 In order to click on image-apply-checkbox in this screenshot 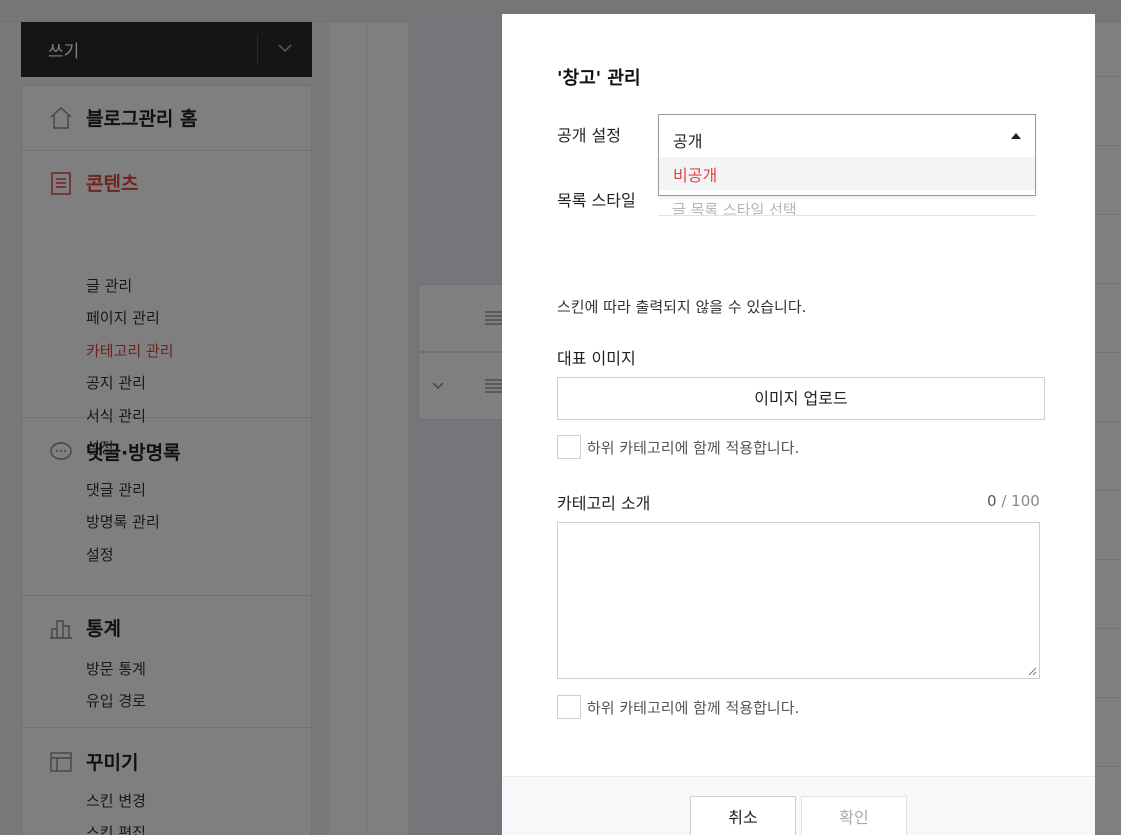, I will do `click(569, 447)`.